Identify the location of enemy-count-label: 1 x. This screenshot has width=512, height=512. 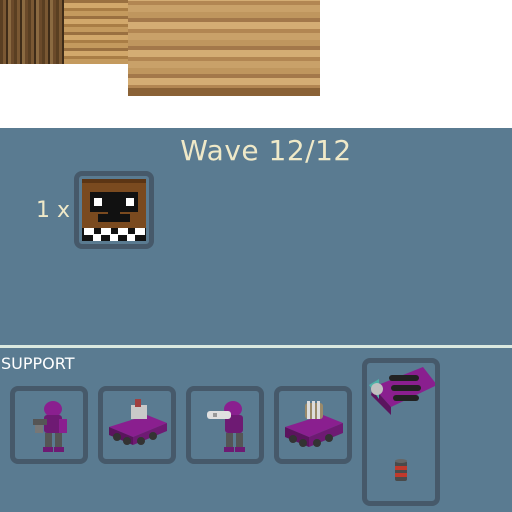
(53, 210).